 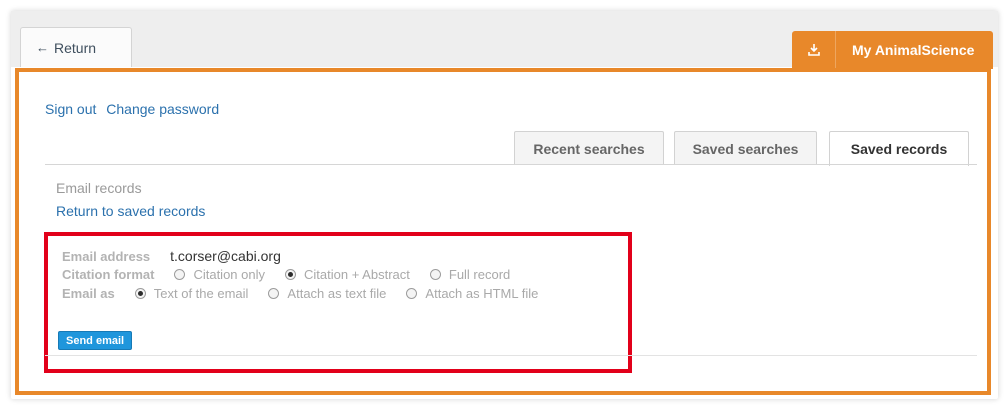 What do you see at coordinates (201, 293) in the screenshot?
I see `option-label: Text of the email` at bounding box center [201, 293].